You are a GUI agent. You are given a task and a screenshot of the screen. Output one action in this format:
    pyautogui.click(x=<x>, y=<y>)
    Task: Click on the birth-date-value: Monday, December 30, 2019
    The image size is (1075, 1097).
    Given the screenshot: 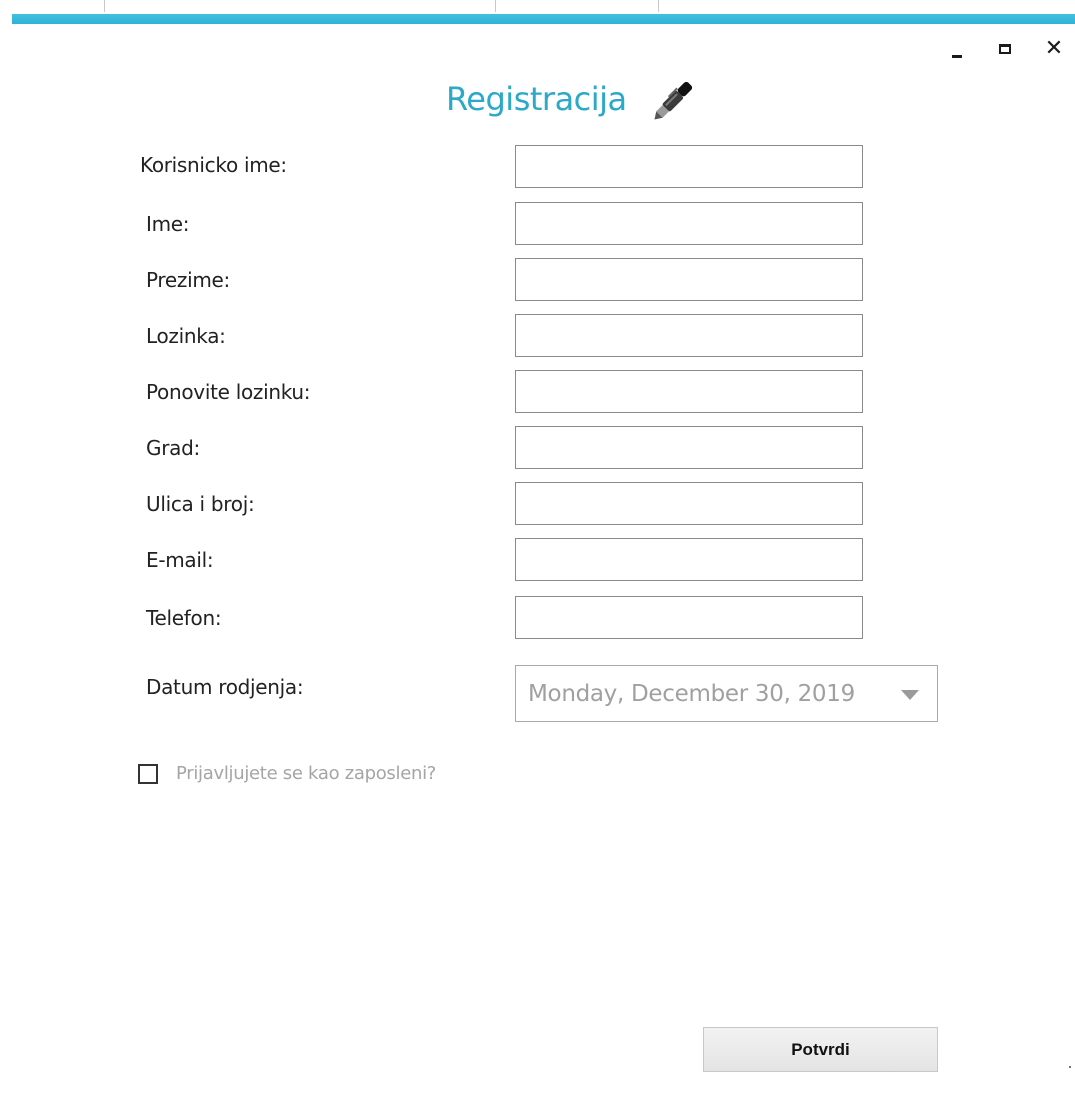 What is the action you would take?
    pyautogui.click(x=691, y=693)
    